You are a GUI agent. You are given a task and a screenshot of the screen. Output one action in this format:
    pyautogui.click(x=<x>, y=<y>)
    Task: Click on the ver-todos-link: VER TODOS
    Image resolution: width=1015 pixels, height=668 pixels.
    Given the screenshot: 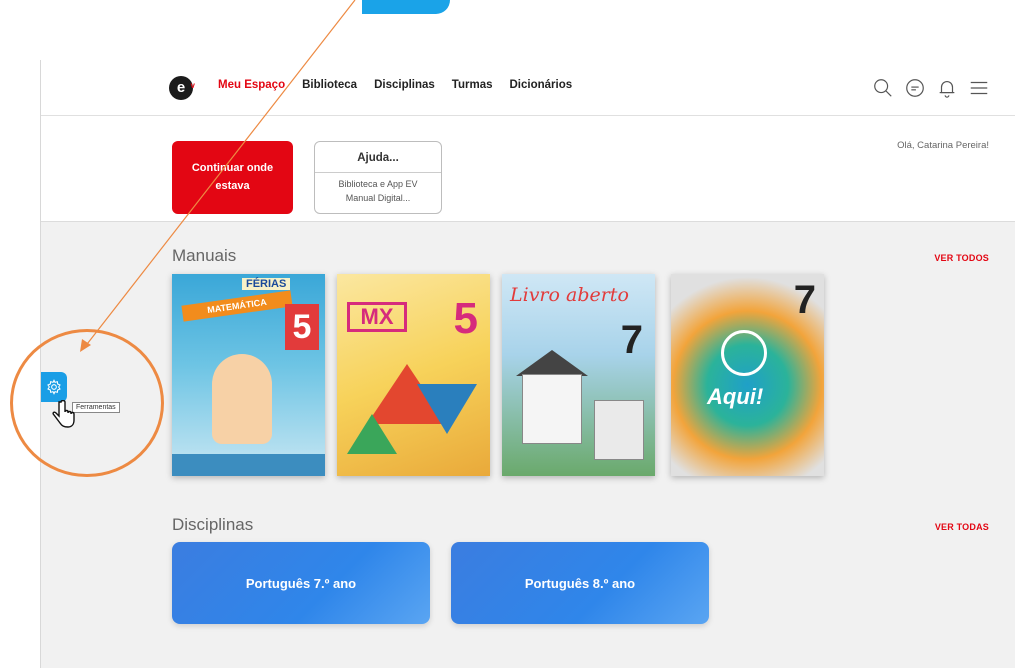 What is the action you would take?
    pyautogui.click(x=961, y=258)
    